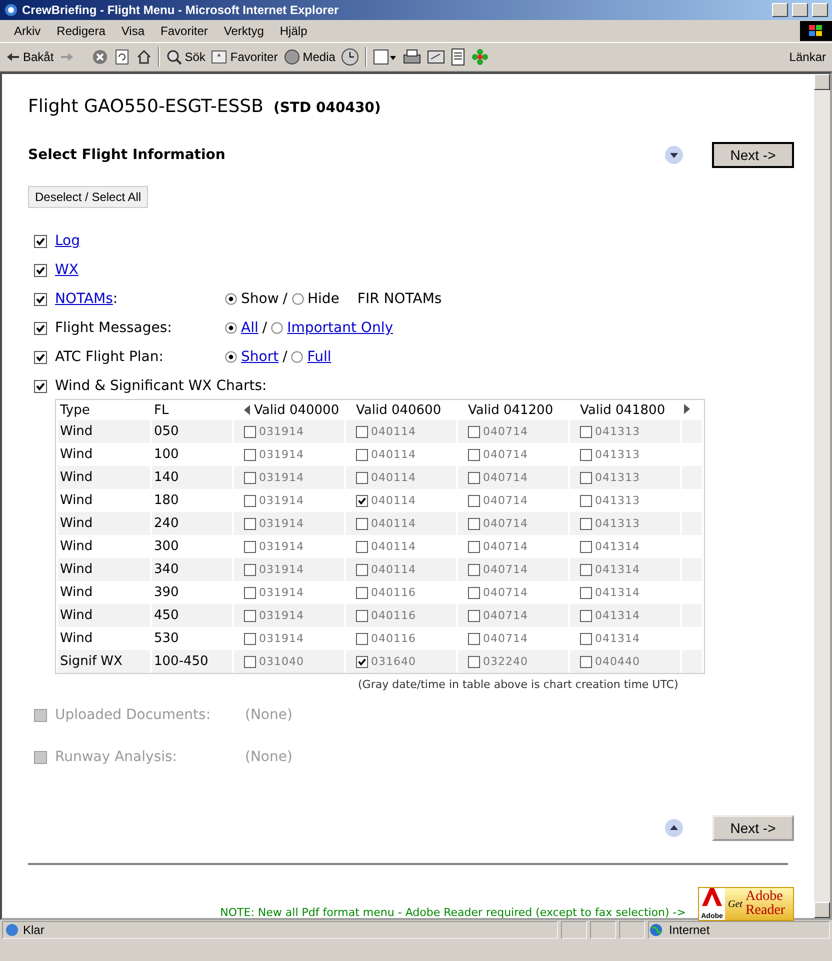  What do you see at coordinates (350, 57) in the screenshot?
I see `history-icon` at bounding box center [350, 57].